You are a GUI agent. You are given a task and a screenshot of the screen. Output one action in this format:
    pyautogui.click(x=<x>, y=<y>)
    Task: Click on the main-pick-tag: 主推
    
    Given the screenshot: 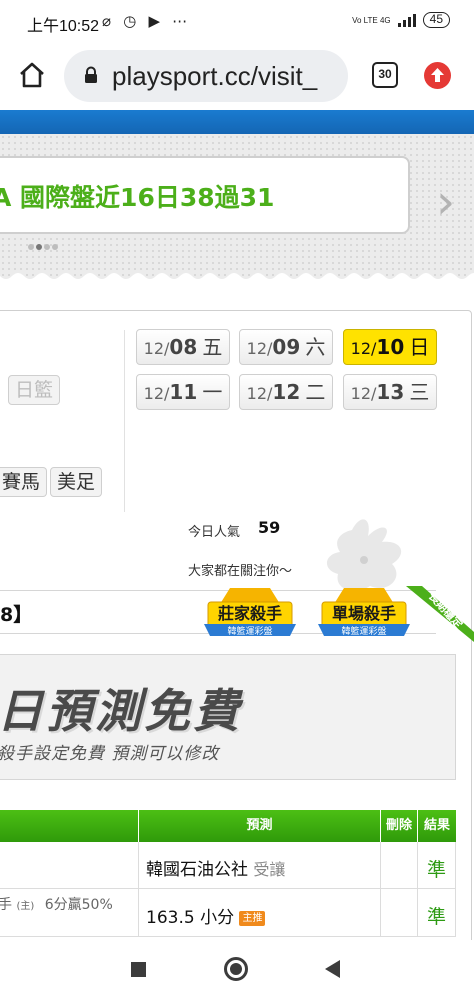 What is the action you would take?
    pyautogui.click(x=252, y=918)
    